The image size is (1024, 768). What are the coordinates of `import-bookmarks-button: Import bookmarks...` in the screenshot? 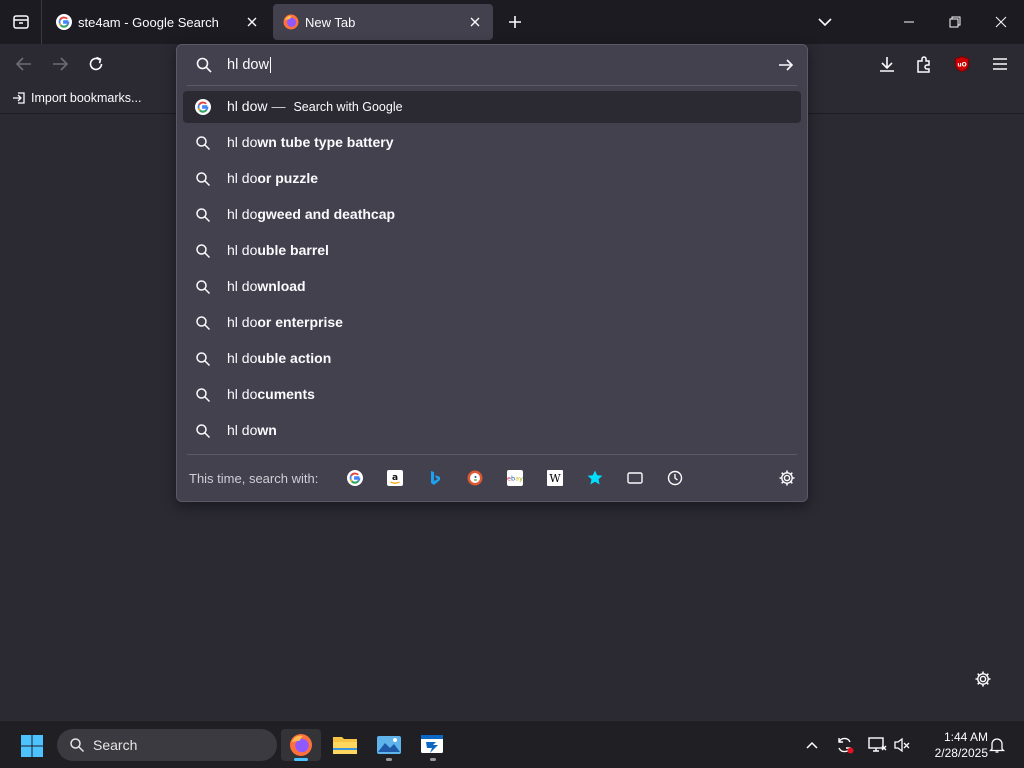 It's located at (76, 98).